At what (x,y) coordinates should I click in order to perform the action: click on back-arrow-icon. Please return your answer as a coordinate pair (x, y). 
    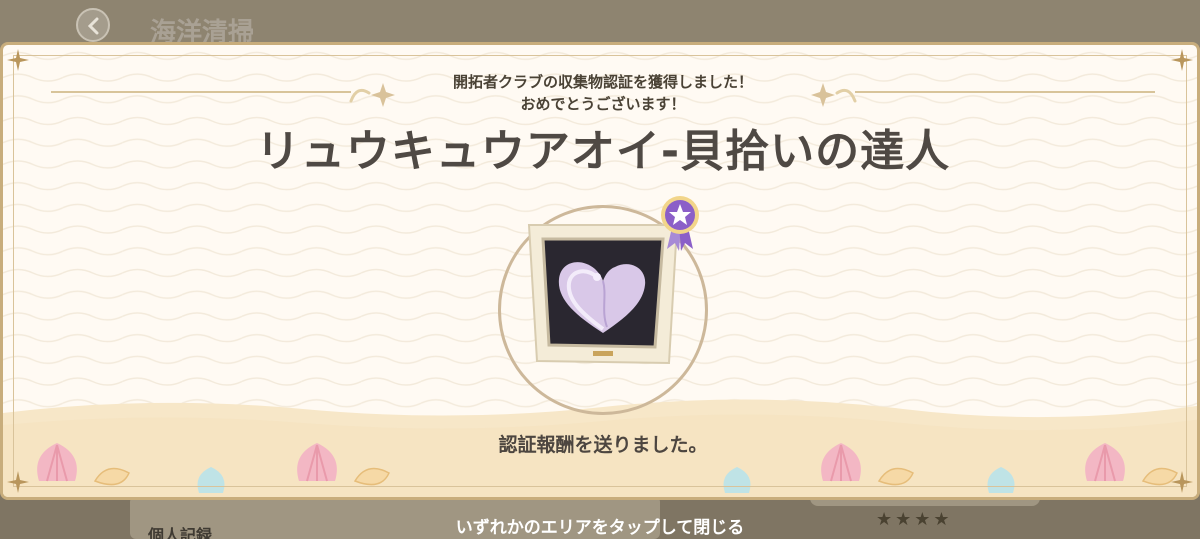
    Looking at the image, I should click on (93, 26).